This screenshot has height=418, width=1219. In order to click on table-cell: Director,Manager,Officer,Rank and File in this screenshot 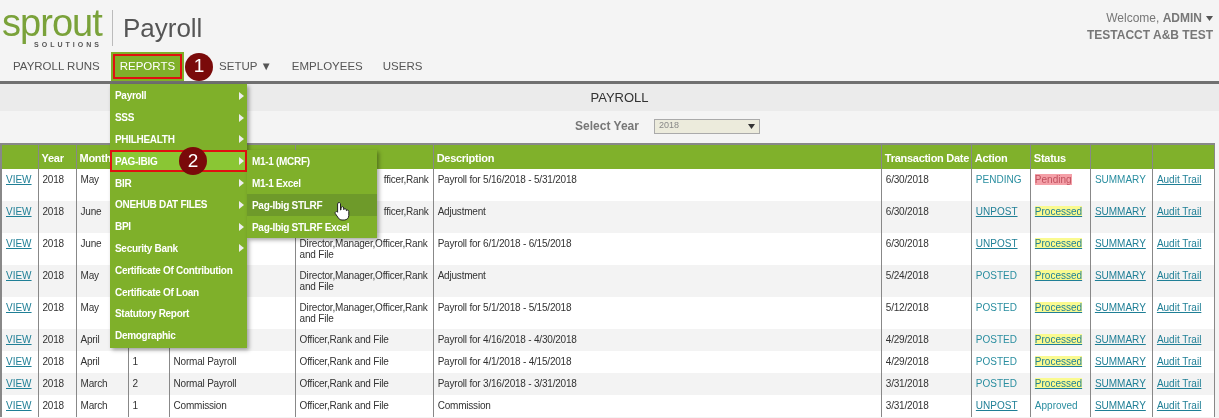, I will do `click(364, 249)`.